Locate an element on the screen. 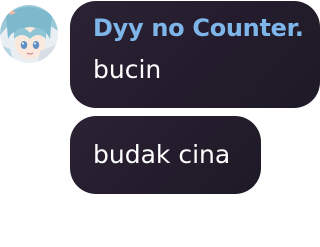 Image resolution: width=320 pixels, height=247 pixels. message-text-first: bucin is located at coordinates (127, 69).